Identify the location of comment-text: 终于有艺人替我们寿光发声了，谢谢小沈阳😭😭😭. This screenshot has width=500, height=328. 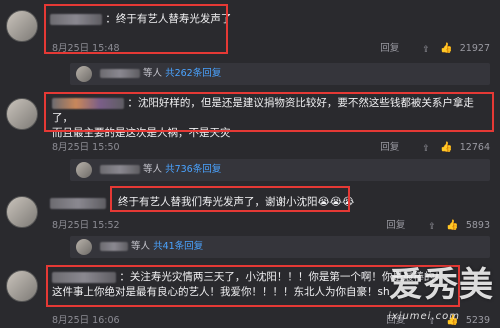
(236, 202).